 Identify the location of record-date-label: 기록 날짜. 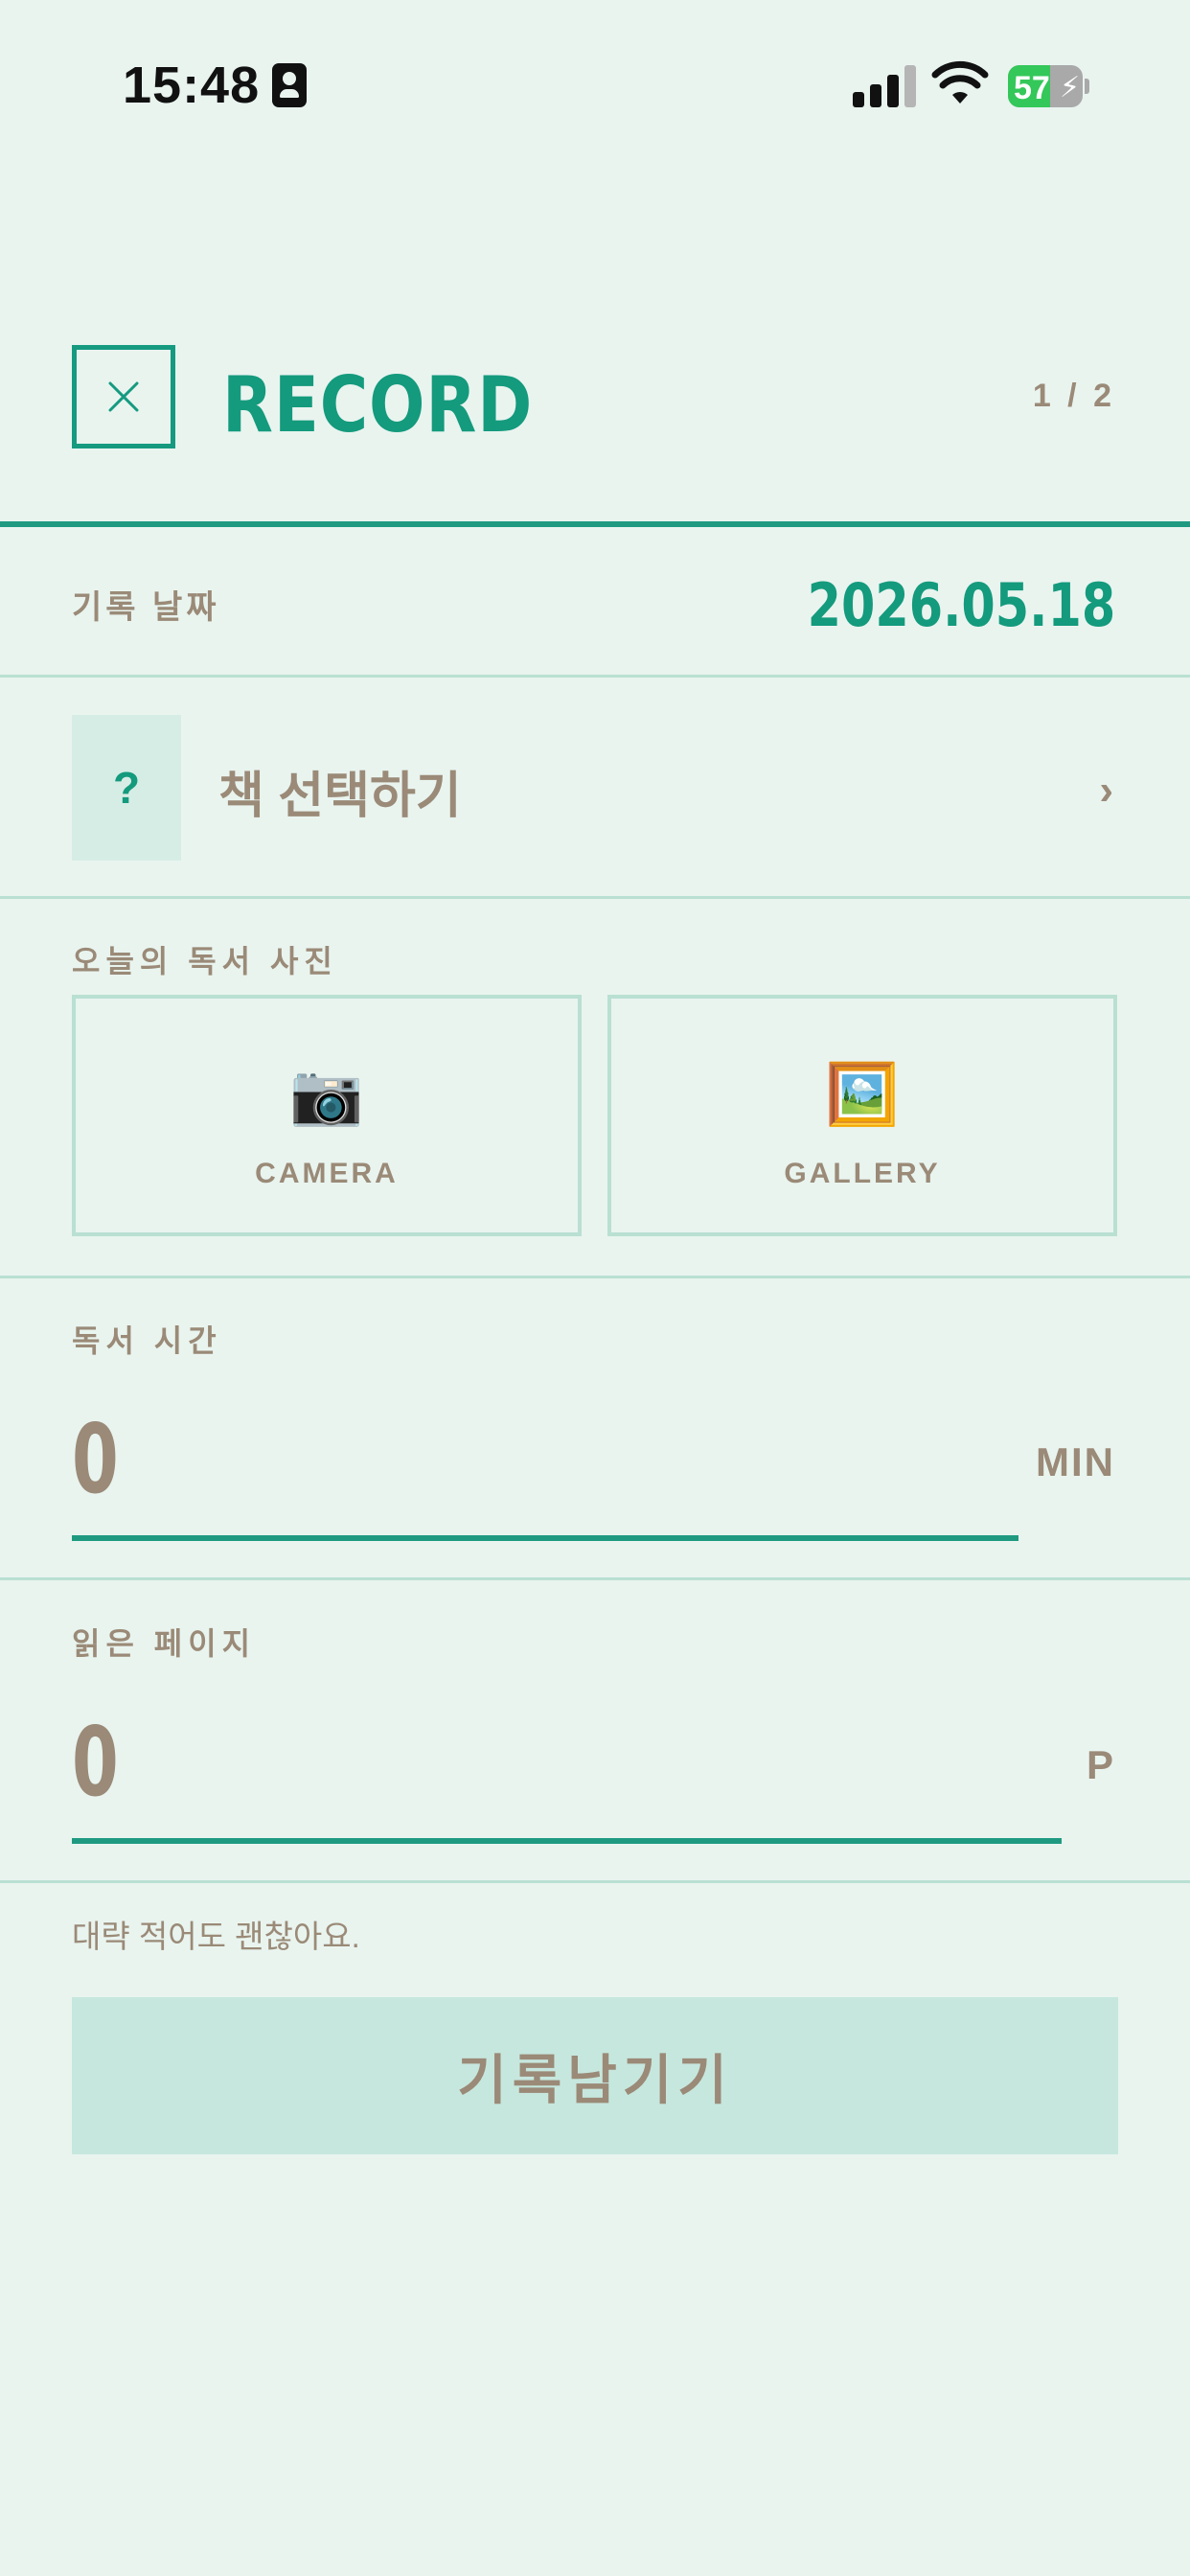
(146, 607).